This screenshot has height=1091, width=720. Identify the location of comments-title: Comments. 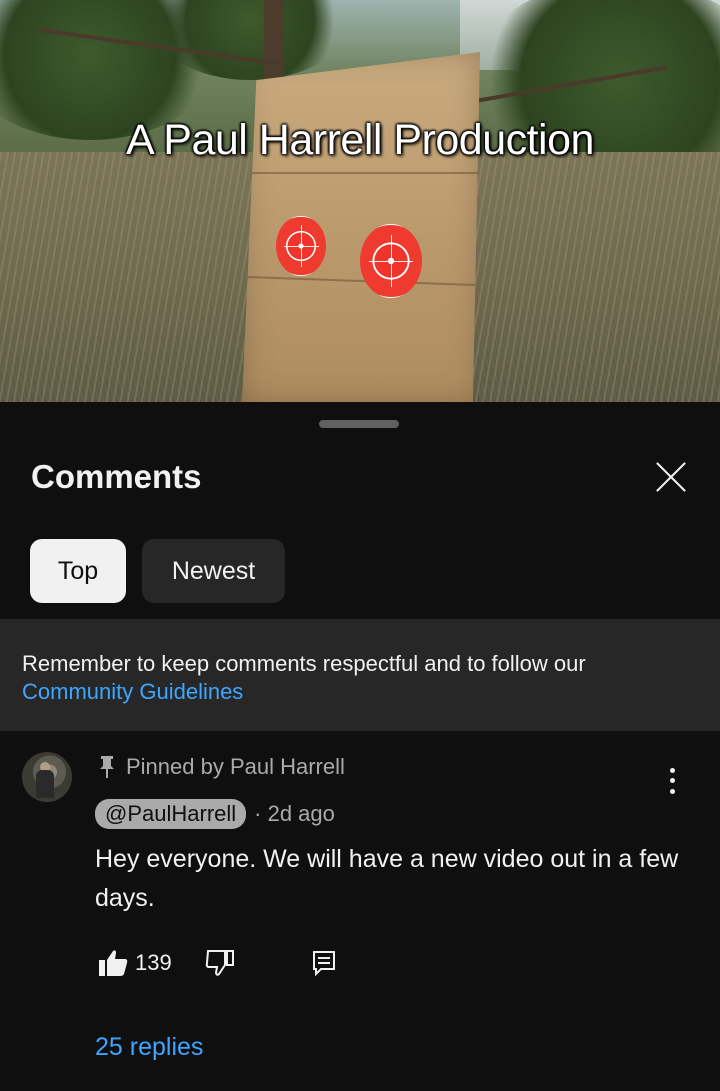
(116, 476).